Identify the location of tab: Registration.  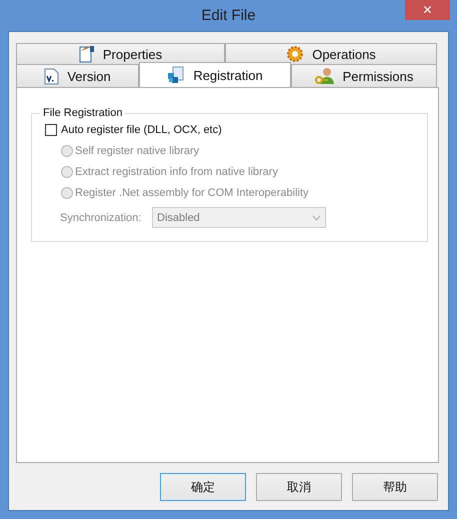
(215, 74).